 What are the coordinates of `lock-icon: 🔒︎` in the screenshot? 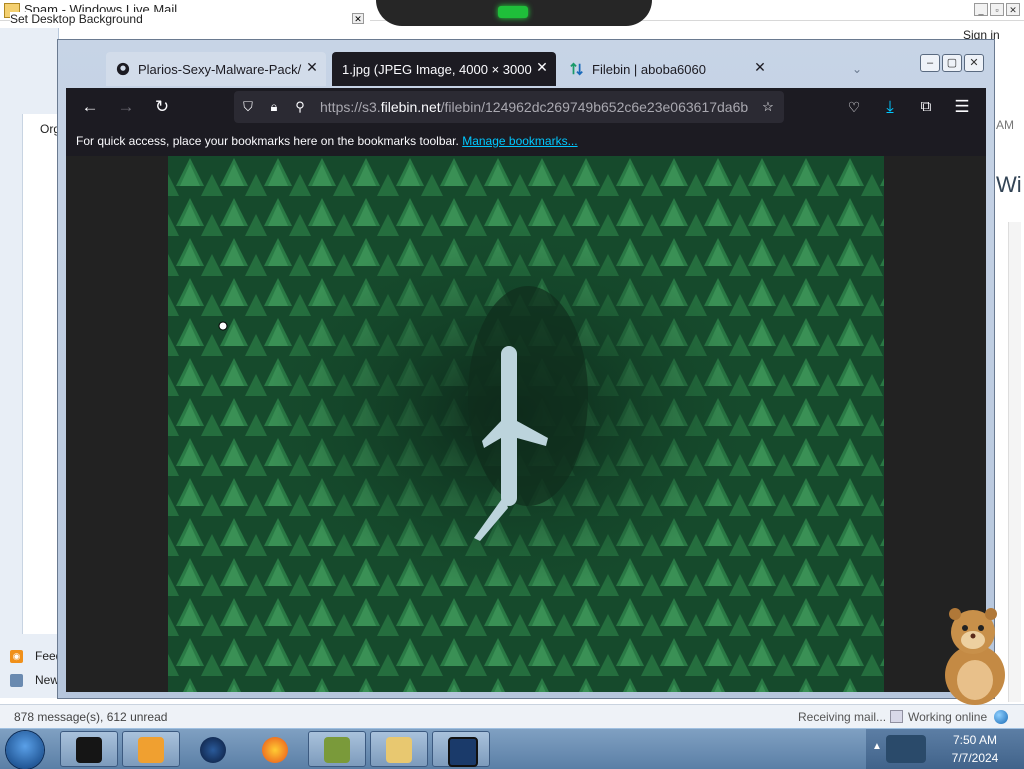 It's located at (274, 107).